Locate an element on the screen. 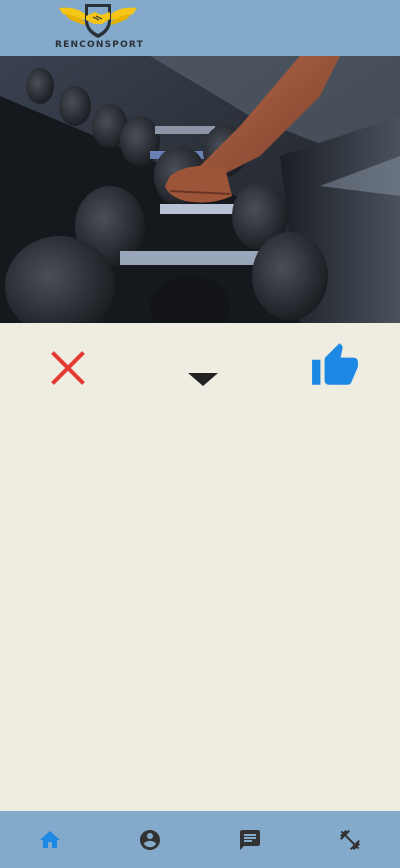 Image resolution: width=400 pixels, height=868 pixels. home-icon is located at coordinates (50, 839).